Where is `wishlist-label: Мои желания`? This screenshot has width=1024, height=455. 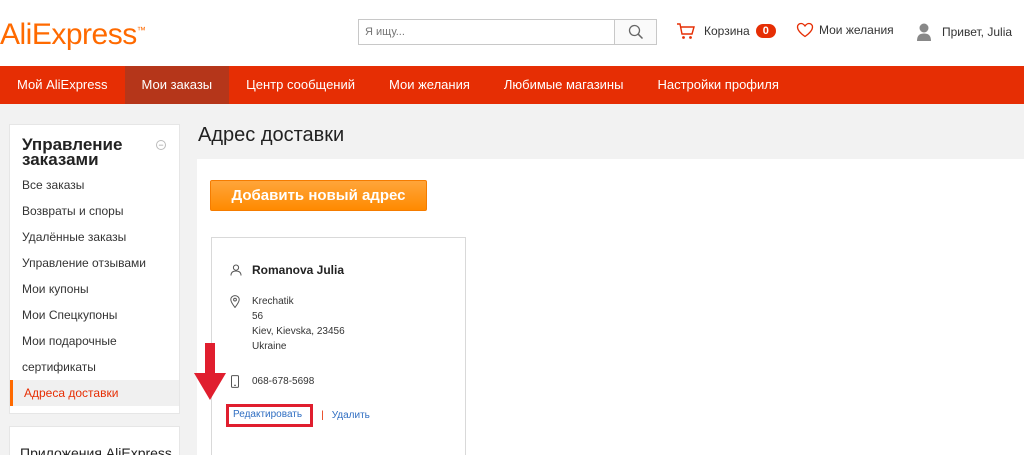 wishlist-label: Мои желания is located at coordinates (856, 30).